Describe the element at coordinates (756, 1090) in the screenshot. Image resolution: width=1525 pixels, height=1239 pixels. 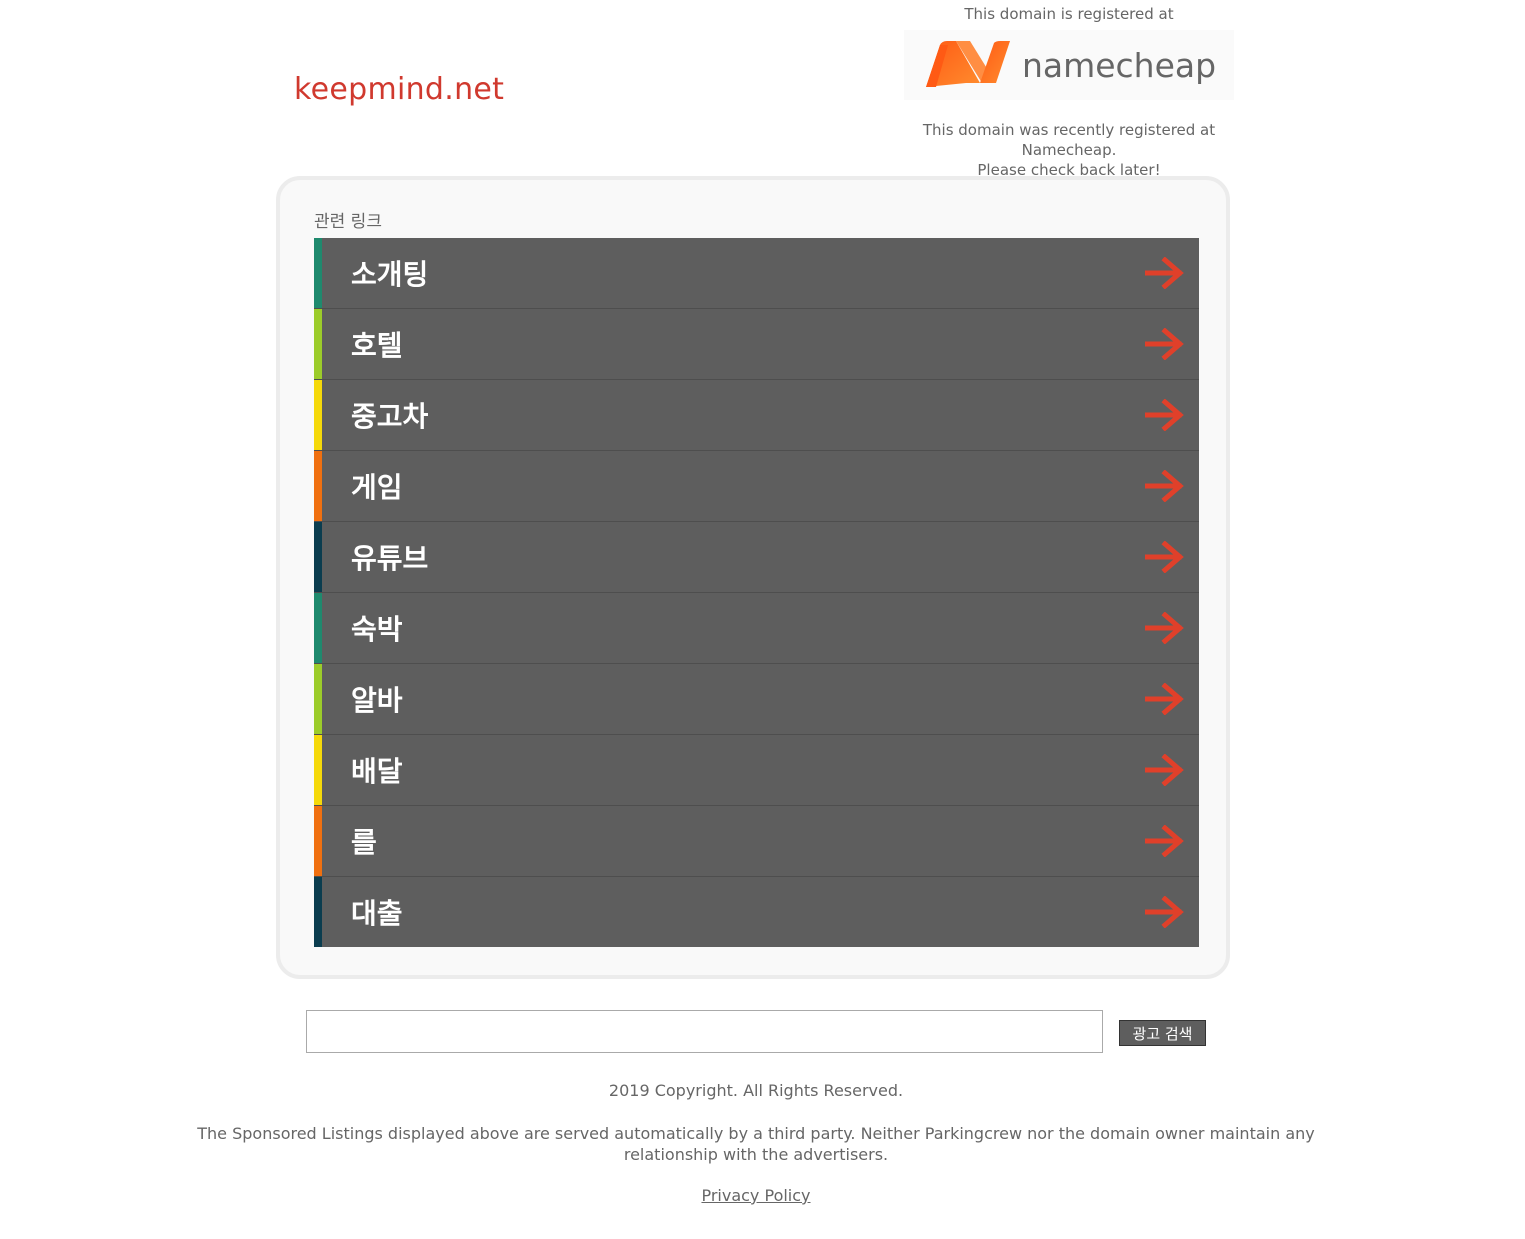
I see `copyright-text: 2019 Copyright. All Rights Reserved.` at that location.